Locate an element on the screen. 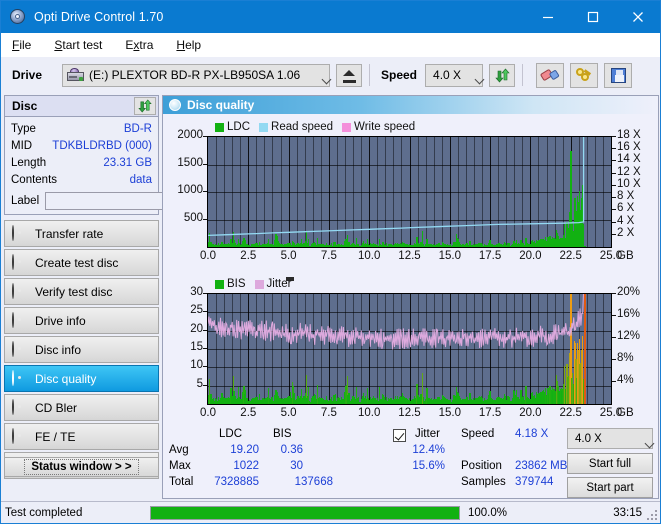 This screenshot has height=524, width=661. y-tick-label: 30 is located at coordinates (196, 292).